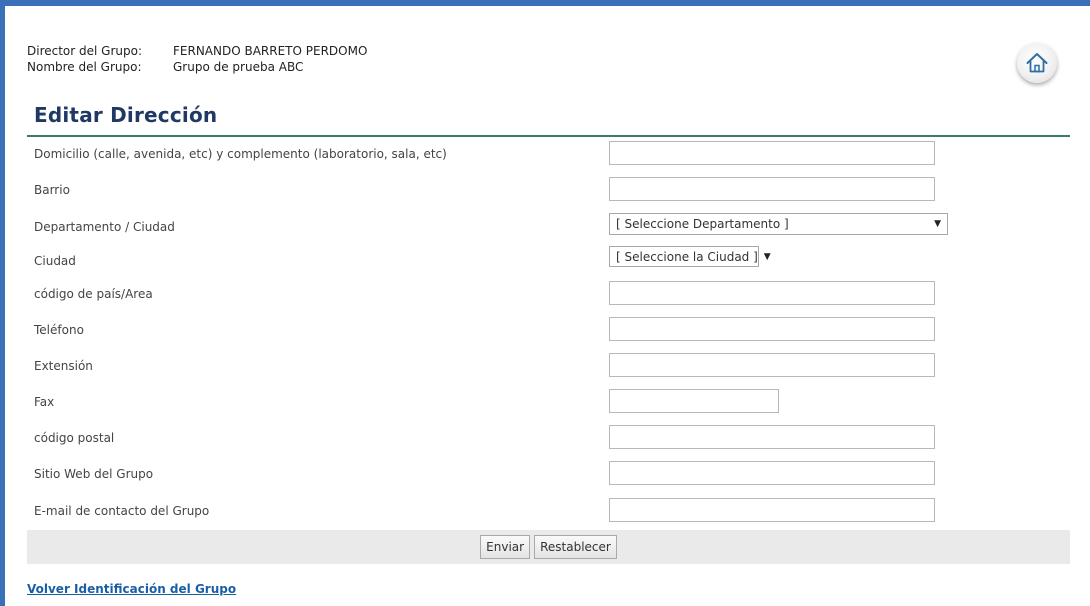 This screenshot has width=1090, height=606. What do you see at coordinates (772, 329) in the screenshot?
I see `telefono-input` at bounding box center [772, 329].